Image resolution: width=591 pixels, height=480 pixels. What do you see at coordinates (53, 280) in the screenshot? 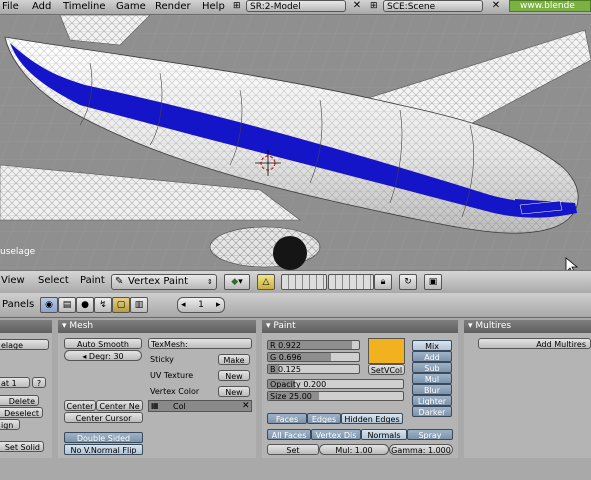
I see `menu-select: Select` at bounding box center [53, 280].